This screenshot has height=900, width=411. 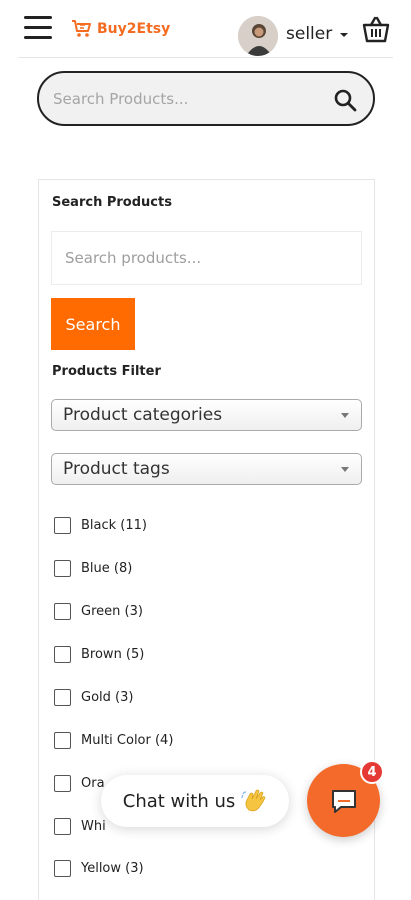 I want to click on product-tags-select: Product tags, so click(x=206, y=469).